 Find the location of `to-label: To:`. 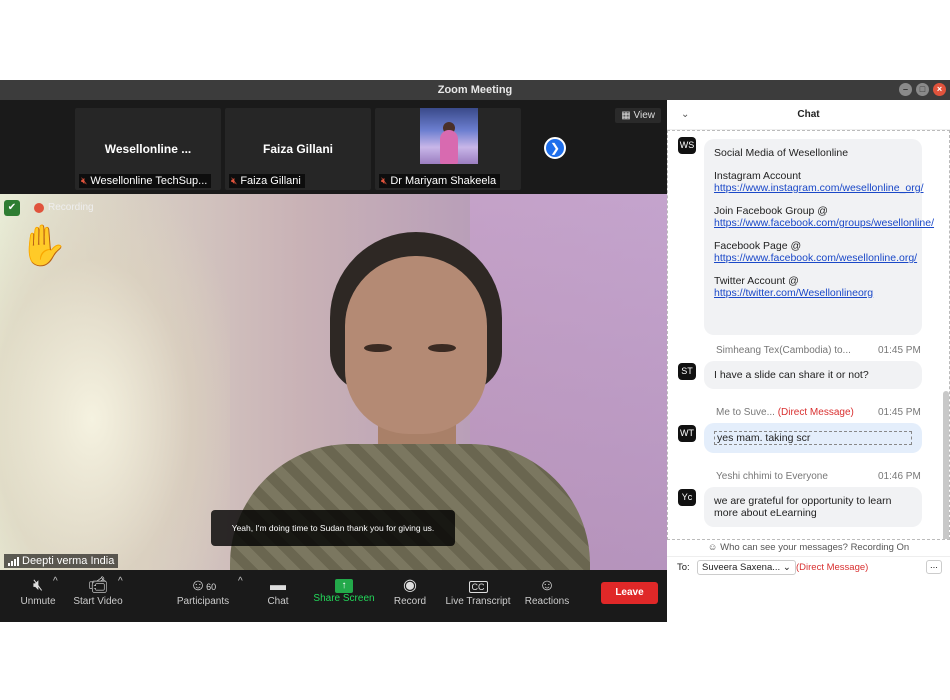

to-label: To: is located at coordinates (683, 567).